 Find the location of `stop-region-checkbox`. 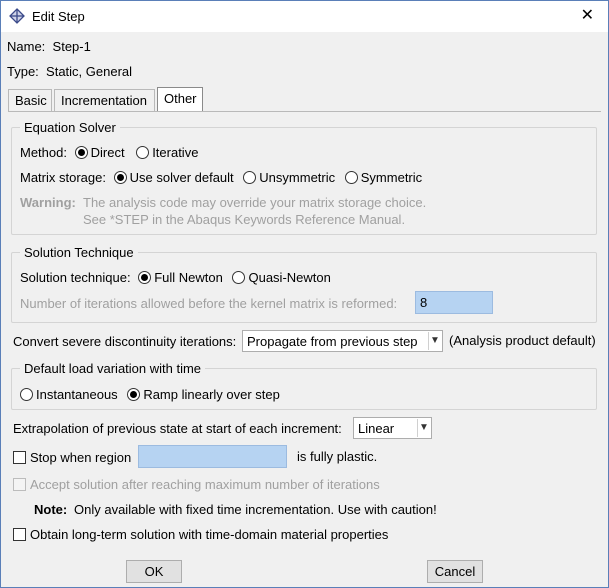

stop-region-checkbox is located at coordinates (19, 457).